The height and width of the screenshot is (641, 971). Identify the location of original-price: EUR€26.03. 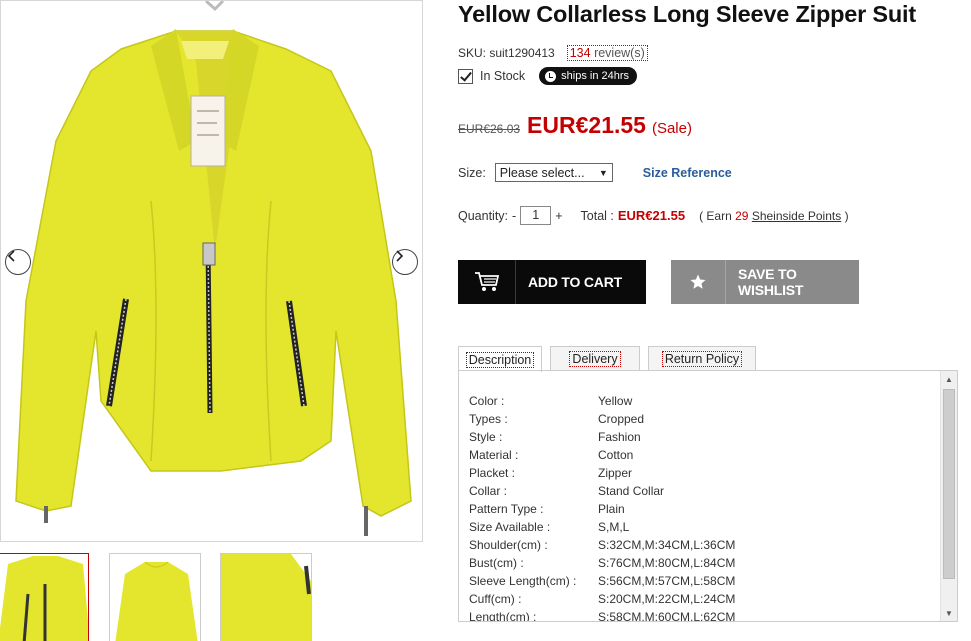
(489, 129).